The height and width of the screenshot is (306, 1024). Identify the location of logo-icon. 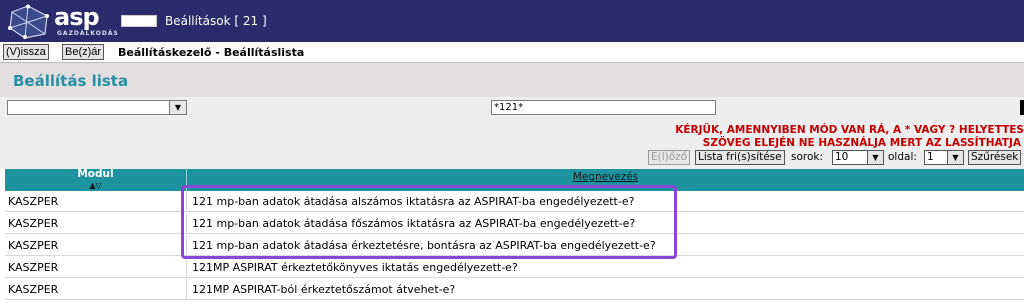
(28, 21).